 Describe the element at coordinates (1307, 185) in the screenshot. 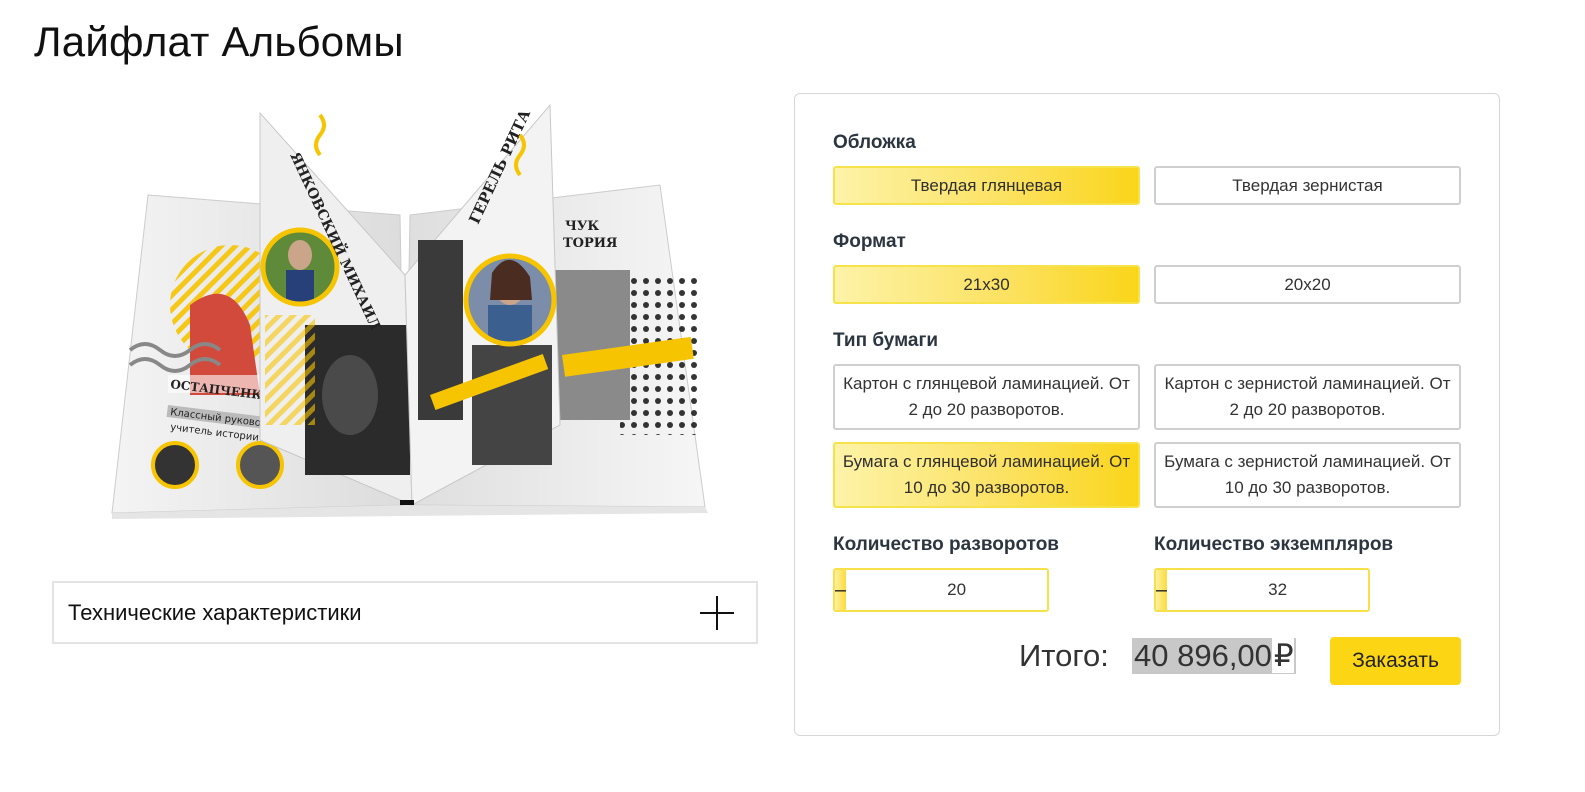

I see `cover-option-grain: Твердая зернистая` at that location.